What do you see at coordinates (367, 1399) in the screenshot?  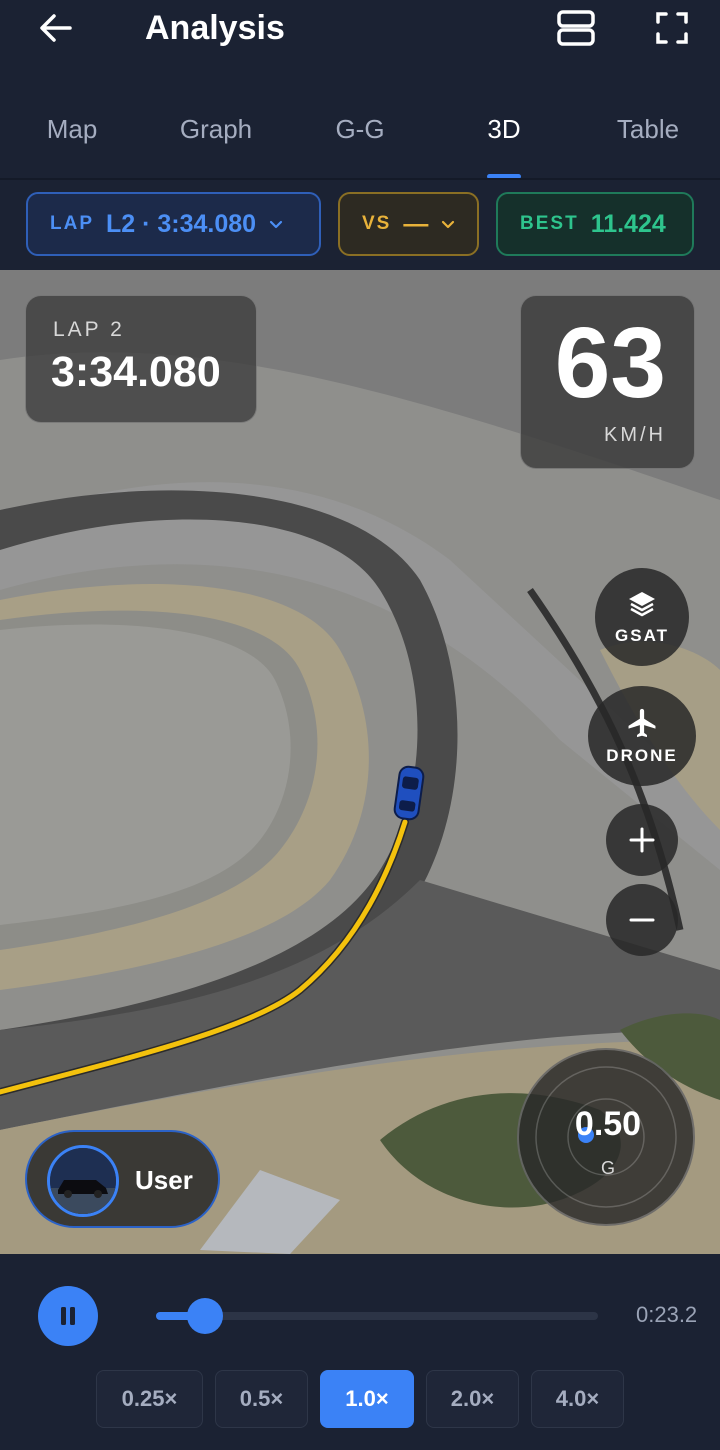 I see `speed-option-1-0: 1.0×` at bounding box center [367, 1399].